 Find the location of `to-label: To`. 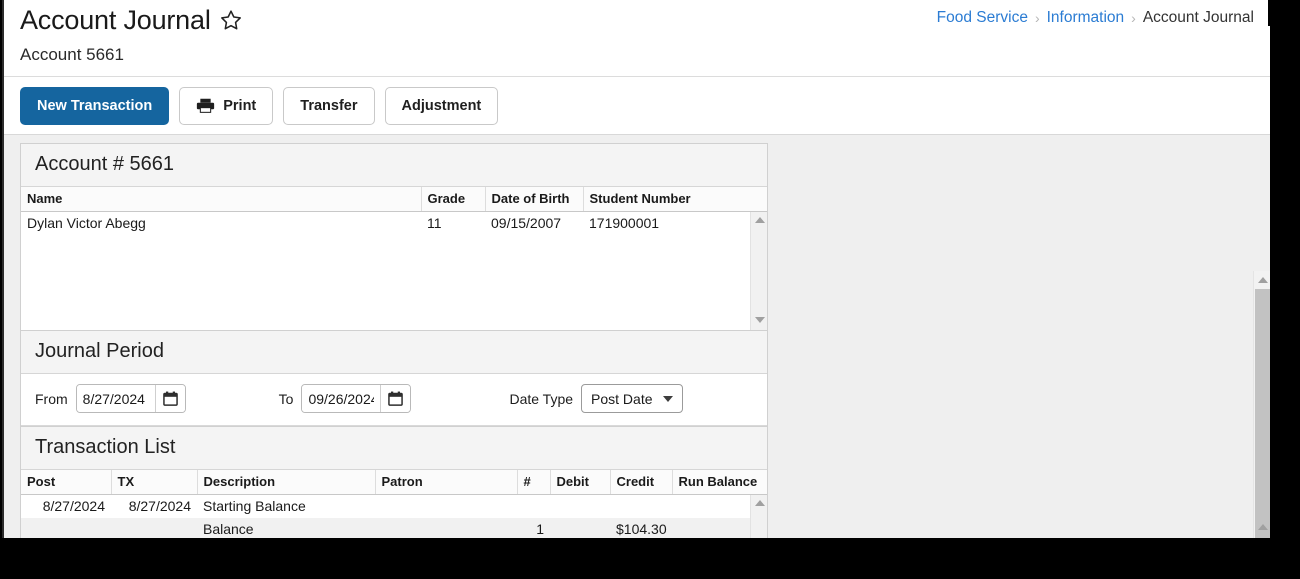

to-label: To is located at coordinates (286, 398).